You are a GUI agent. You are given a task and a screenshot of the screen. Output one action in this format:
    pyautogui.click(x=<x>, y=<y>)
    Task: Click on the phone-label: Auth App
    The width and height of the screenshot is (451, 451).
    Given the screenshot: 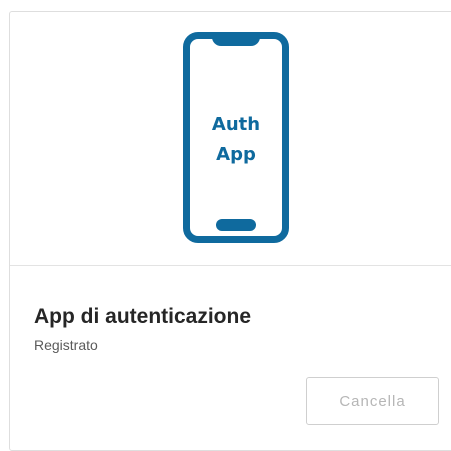 What is the action you would take?
    pyautogui.click(x=236, y=140)
    